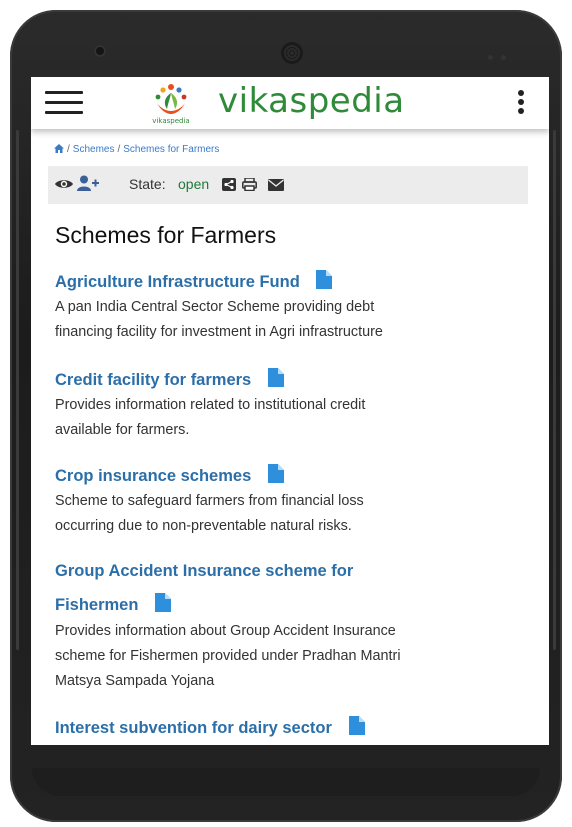 Image resolution: width=572 pixels, height=827 pixels. I want to click on scheme-title-line: Fishermen, so click(96, 605).